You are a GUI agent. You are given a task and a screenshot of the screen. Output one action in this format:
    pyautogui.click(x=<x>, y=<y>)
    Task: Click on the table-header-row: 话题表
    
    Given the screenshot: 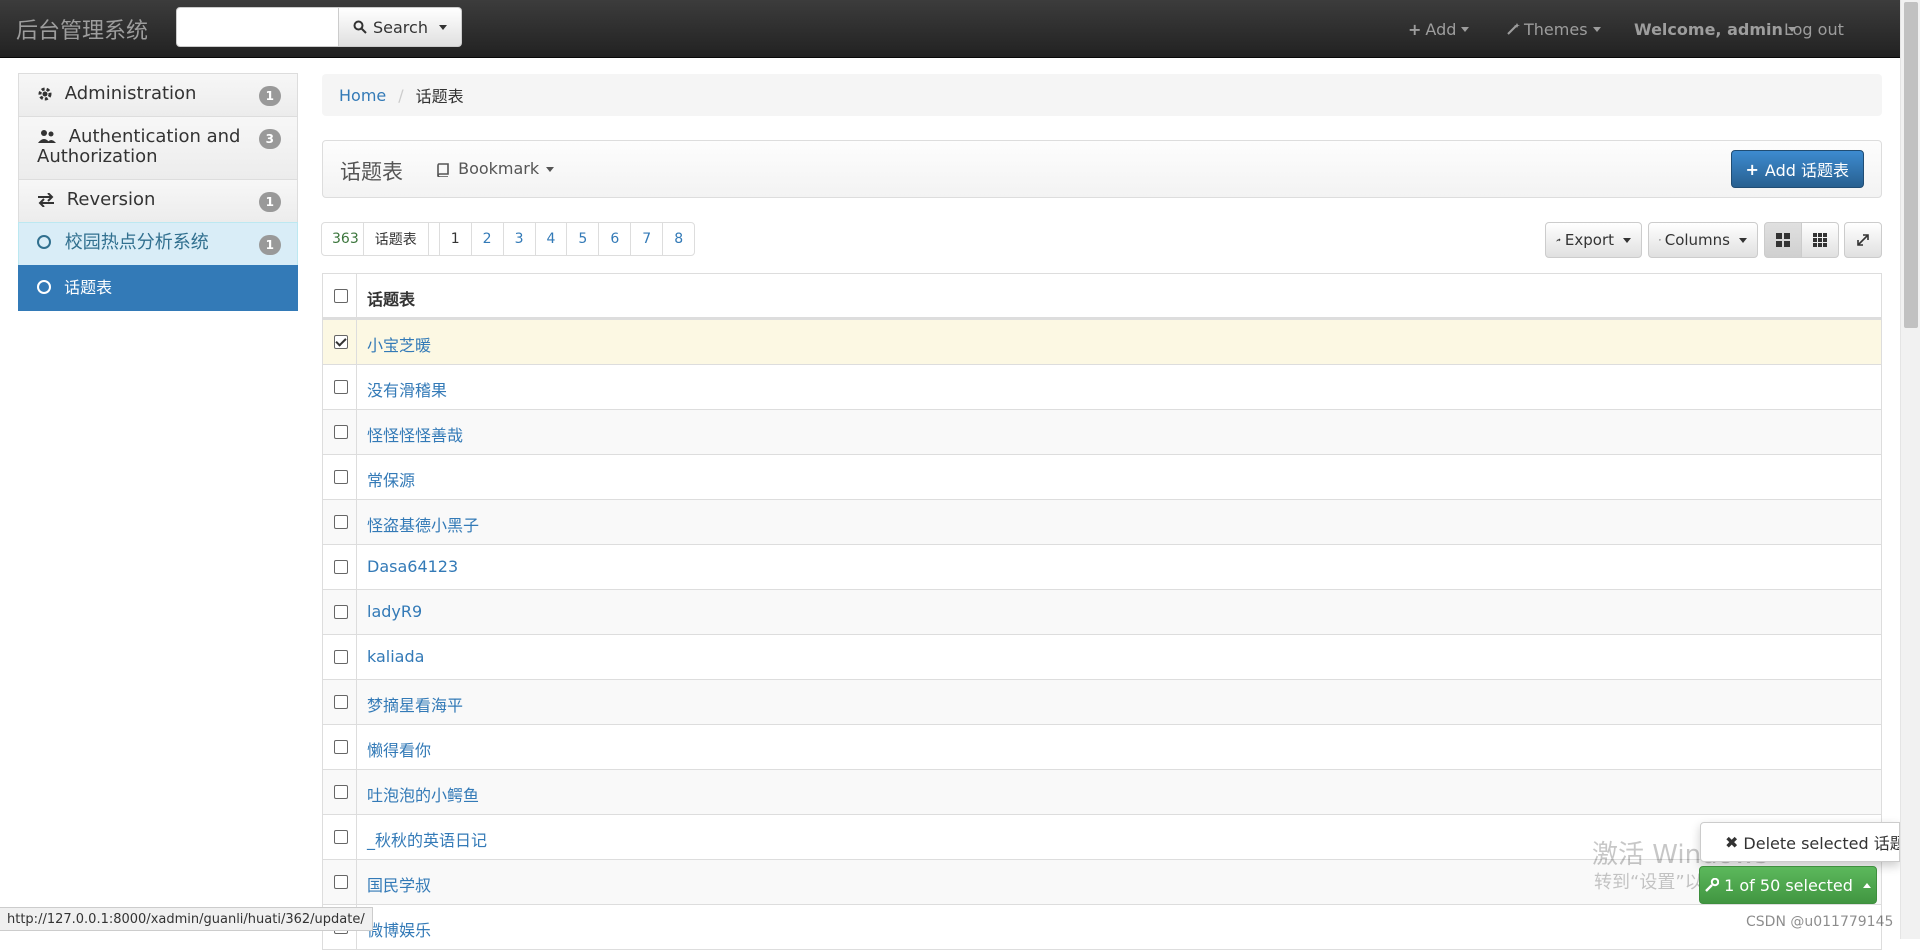 What is the action you would take?
    pyautogui.click(x=1102, y=296)
    